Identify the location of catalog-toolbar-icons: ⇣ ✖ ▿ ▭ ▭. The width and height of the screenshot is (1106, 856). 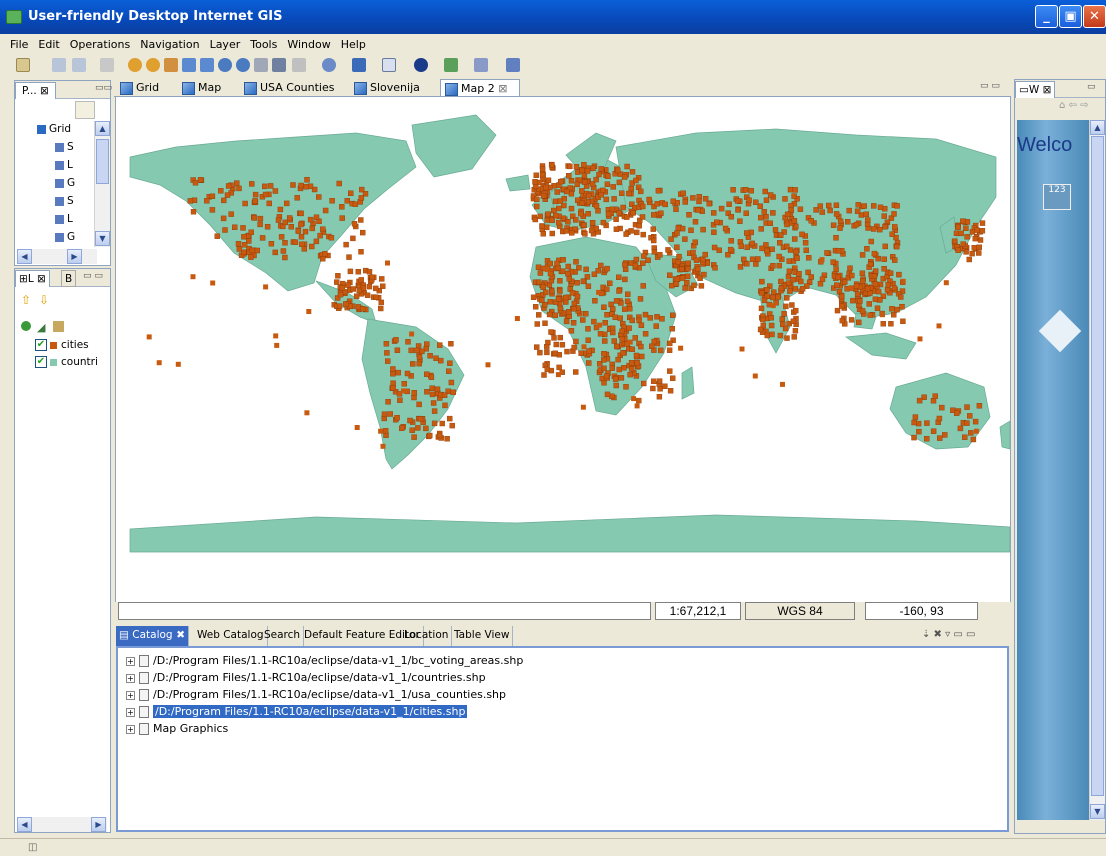
(948, 634).